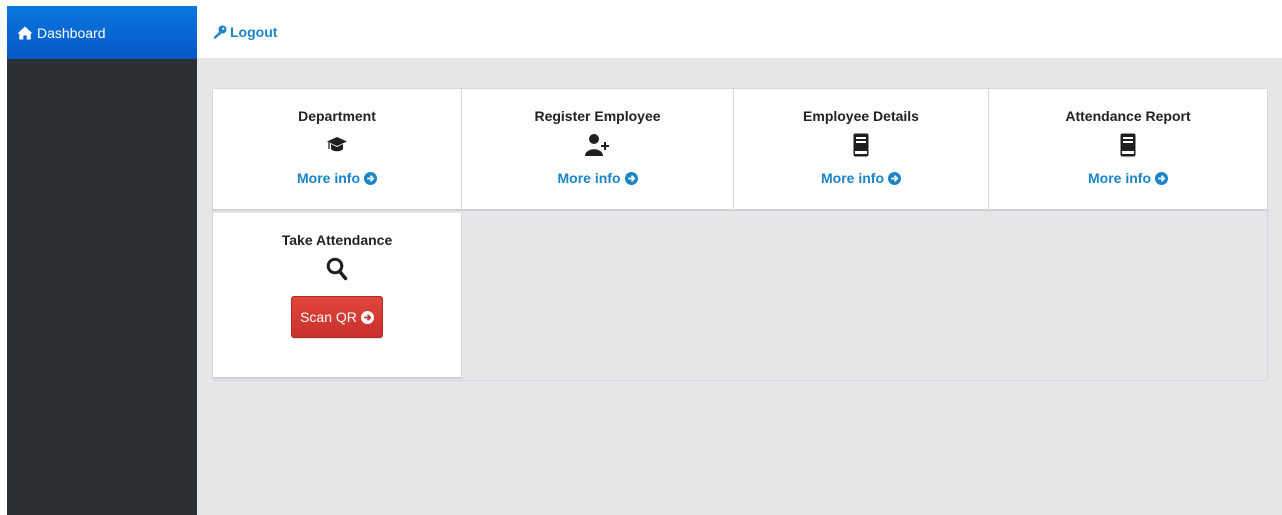  I want to click on card-title: Register Employee, so click(597, 116).